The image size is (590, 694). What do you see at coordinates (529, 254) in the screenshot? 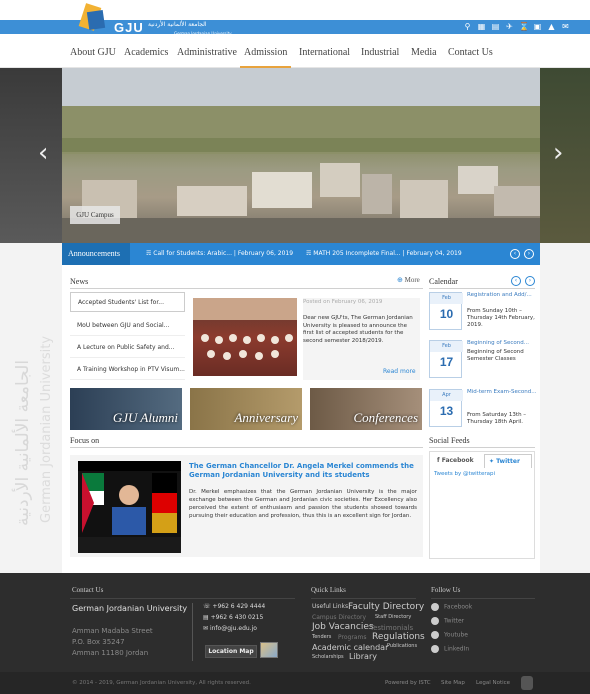
I see `announcements-next-icon: ›` at bounding box center [529, 254].